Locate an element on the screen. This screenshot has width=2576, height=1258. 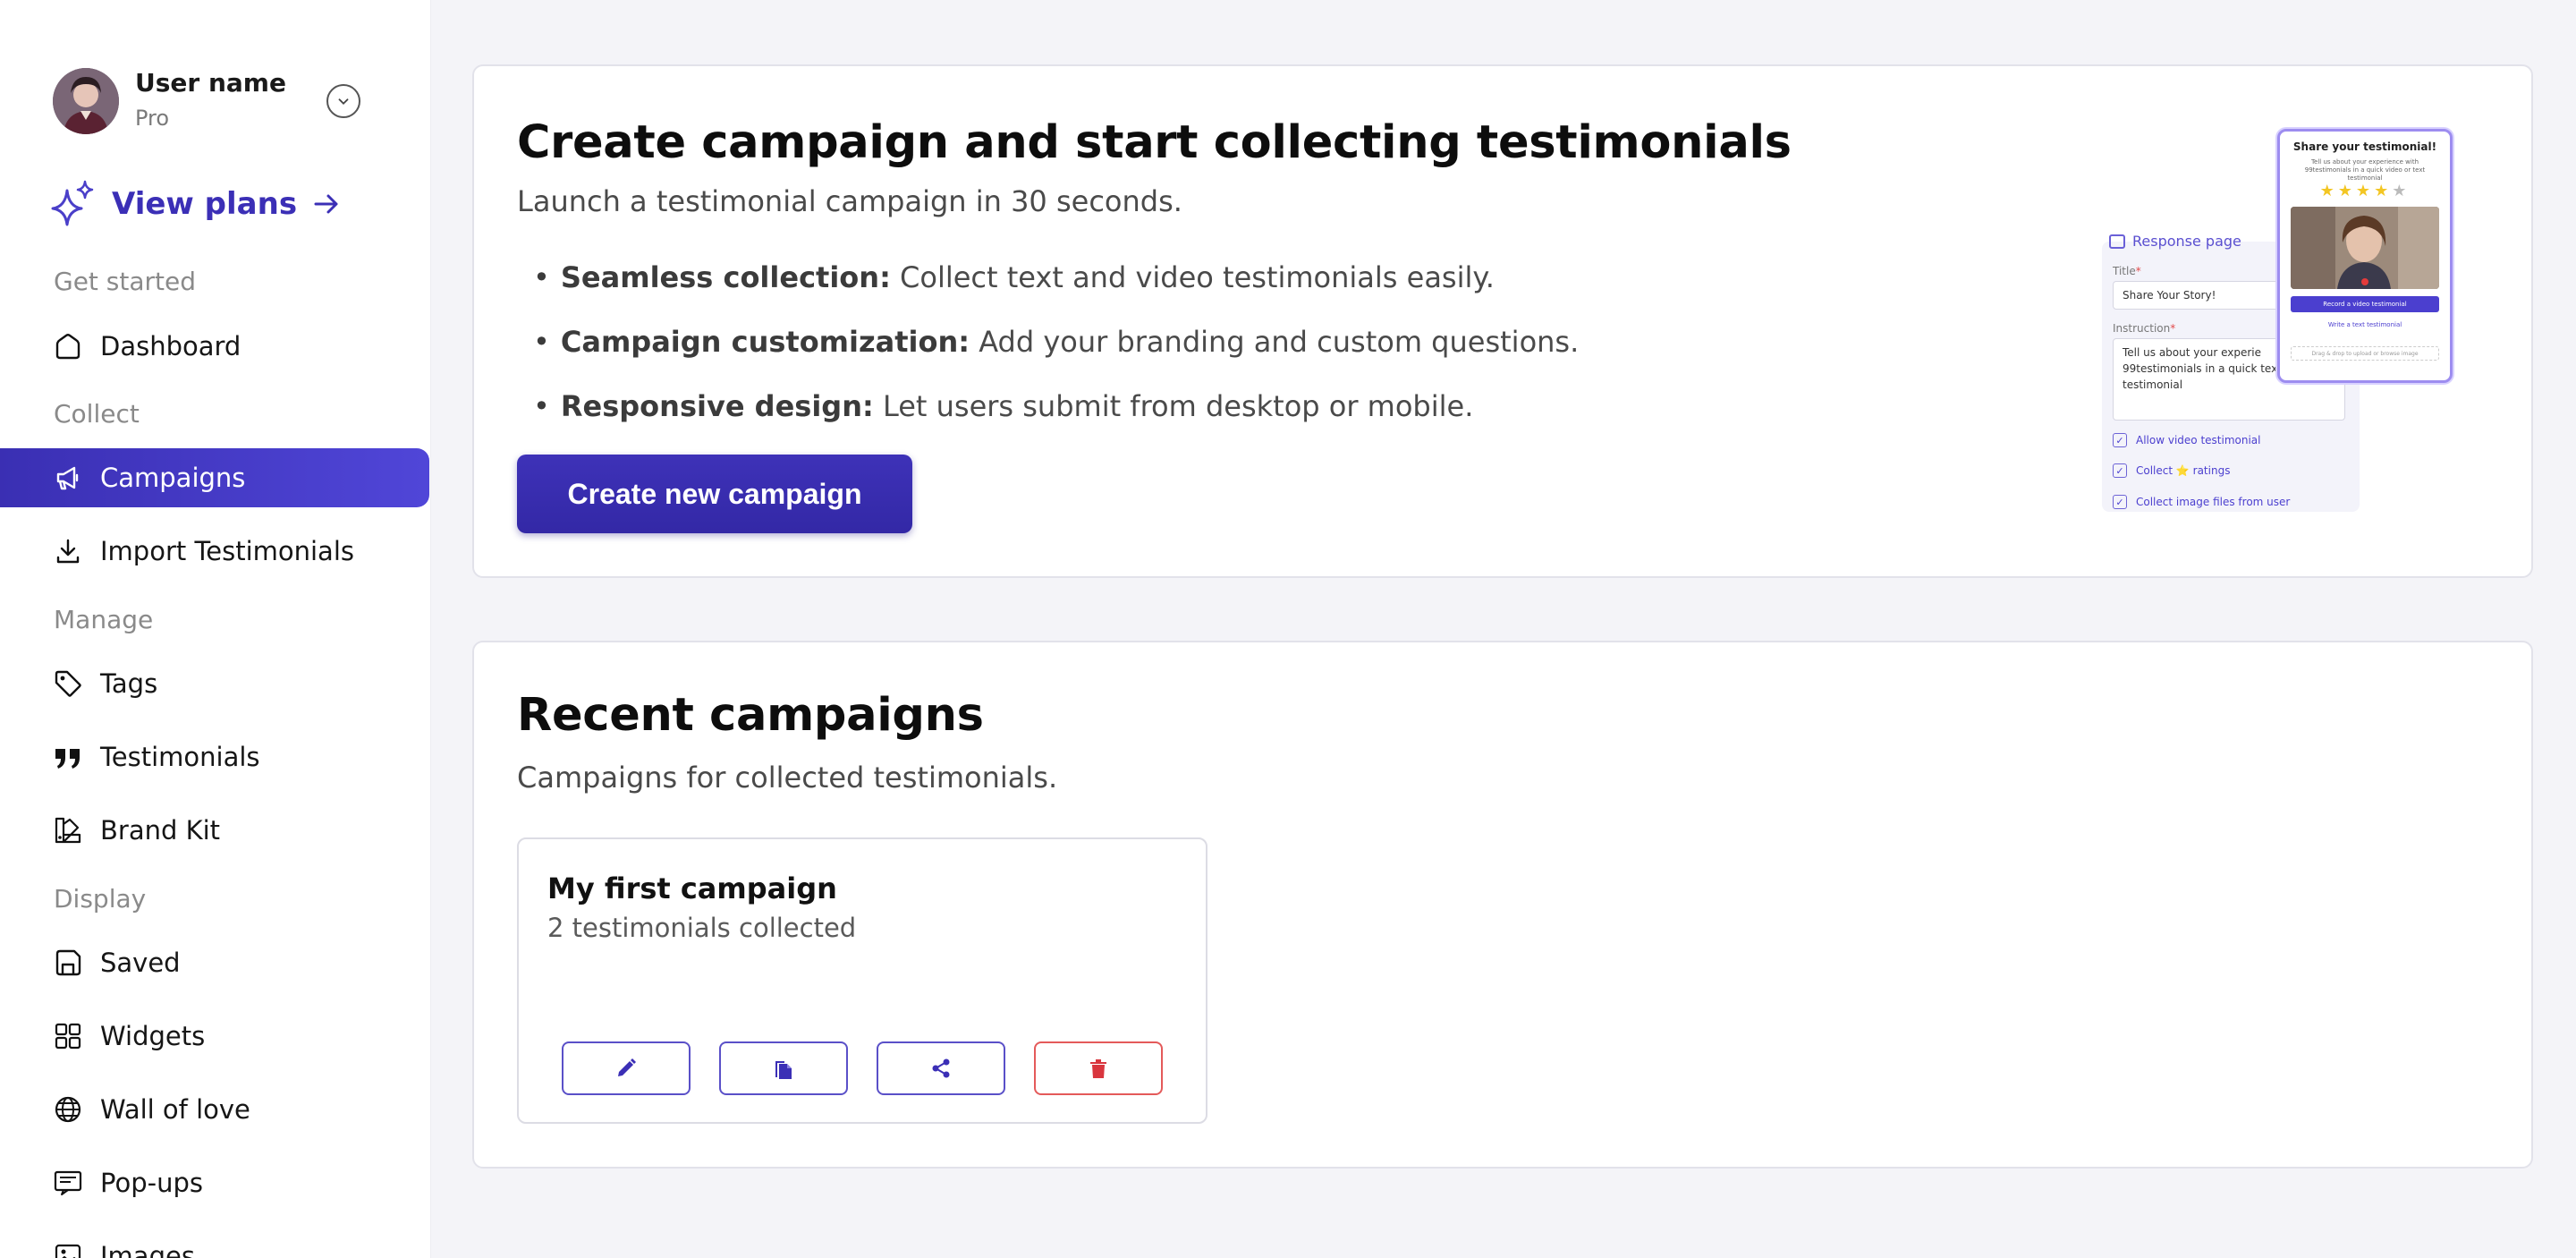
star-empty-icon: ★ is located at coordinates (2401, 191).